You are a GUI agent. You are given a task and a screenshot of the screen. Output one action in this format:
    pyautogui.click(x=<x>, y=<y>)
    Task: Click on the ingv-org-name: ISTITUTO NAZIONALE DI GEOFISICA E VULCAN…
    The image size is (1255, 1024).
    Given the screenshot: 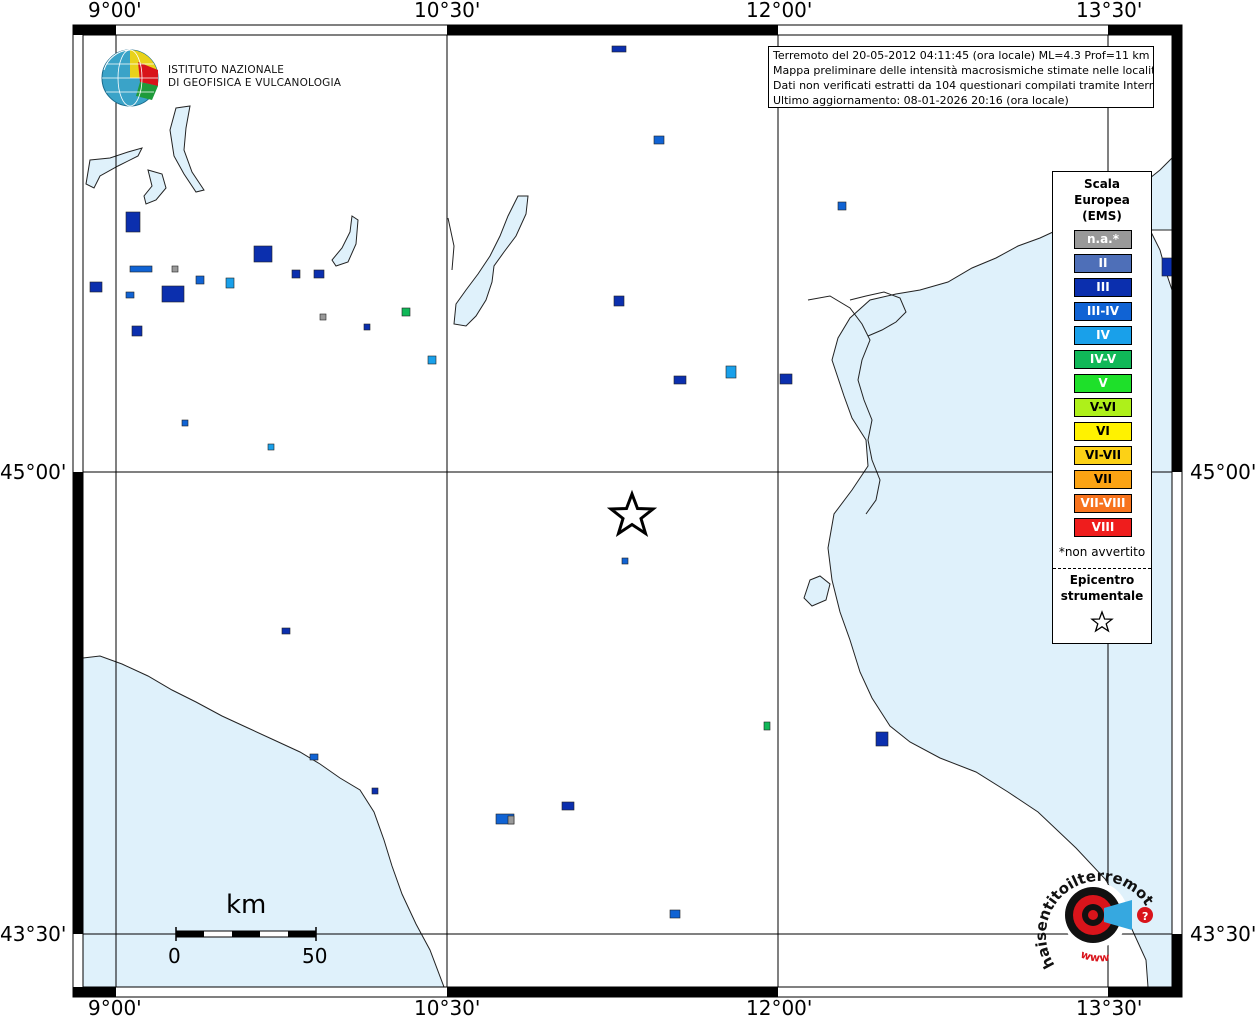 What is the action you would take?
    pyautogui.click(x=254, y=77)
    